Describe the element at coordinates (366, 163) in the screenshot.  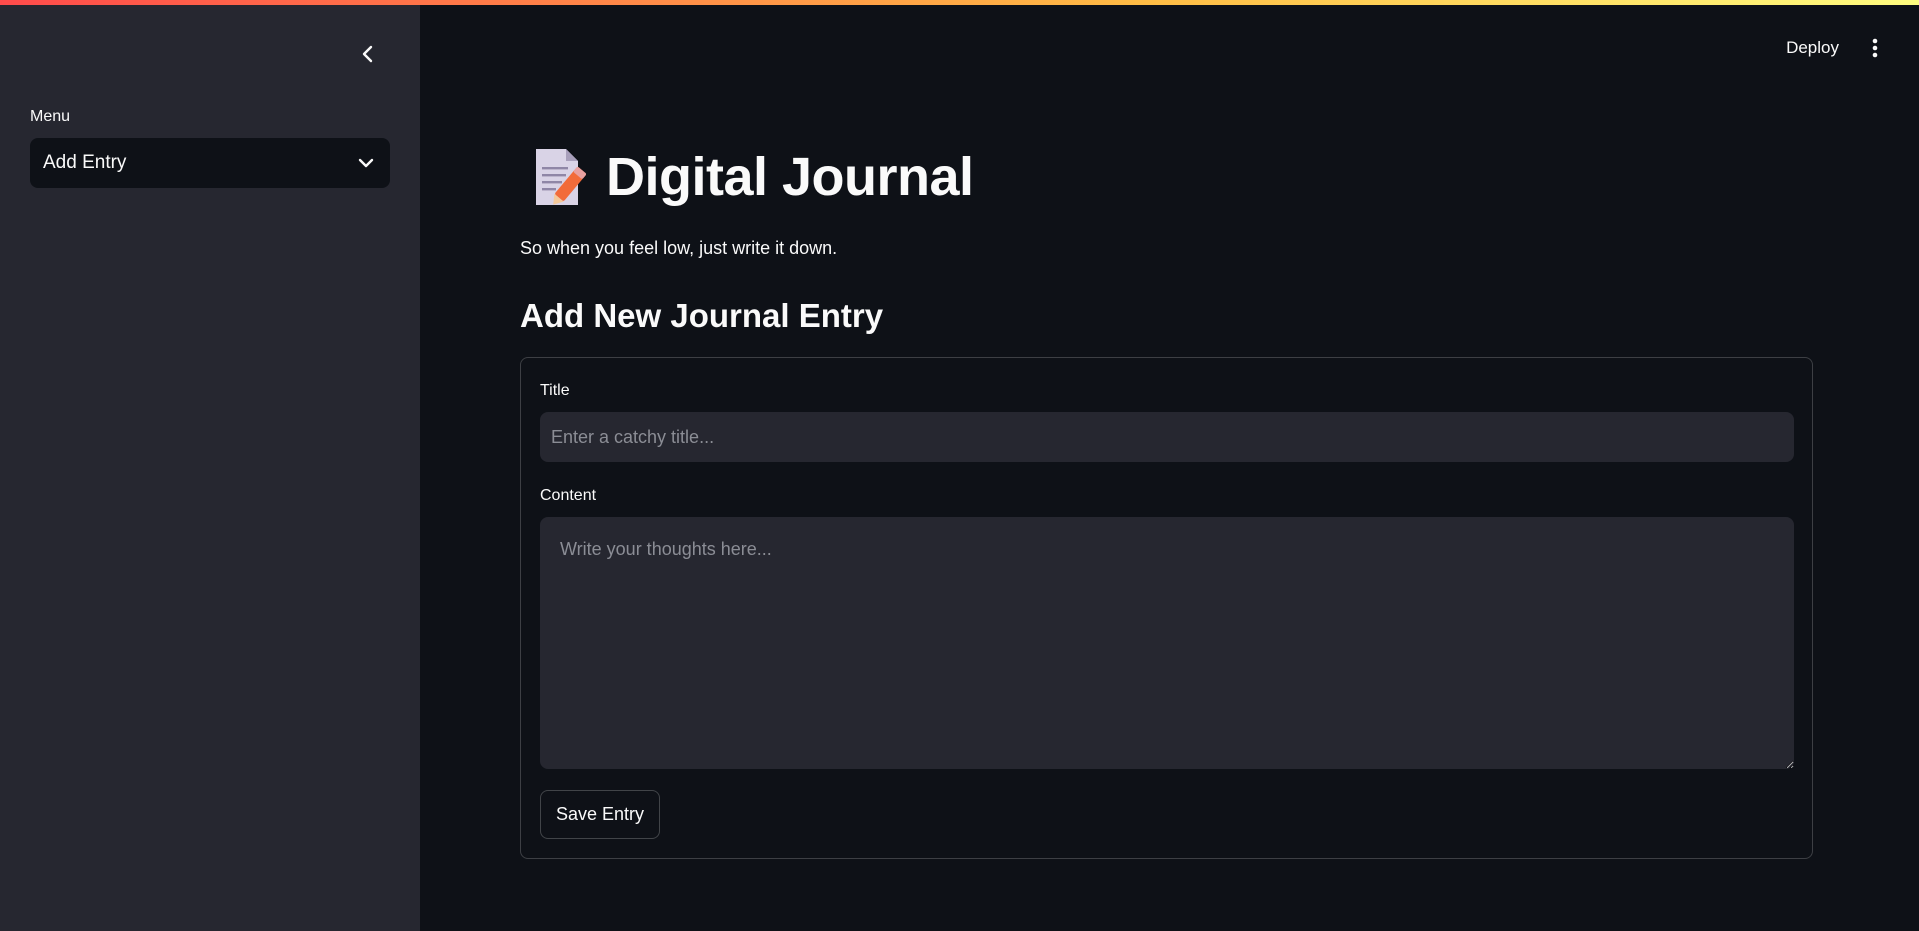
I see `chevron-down-icon` at that location.